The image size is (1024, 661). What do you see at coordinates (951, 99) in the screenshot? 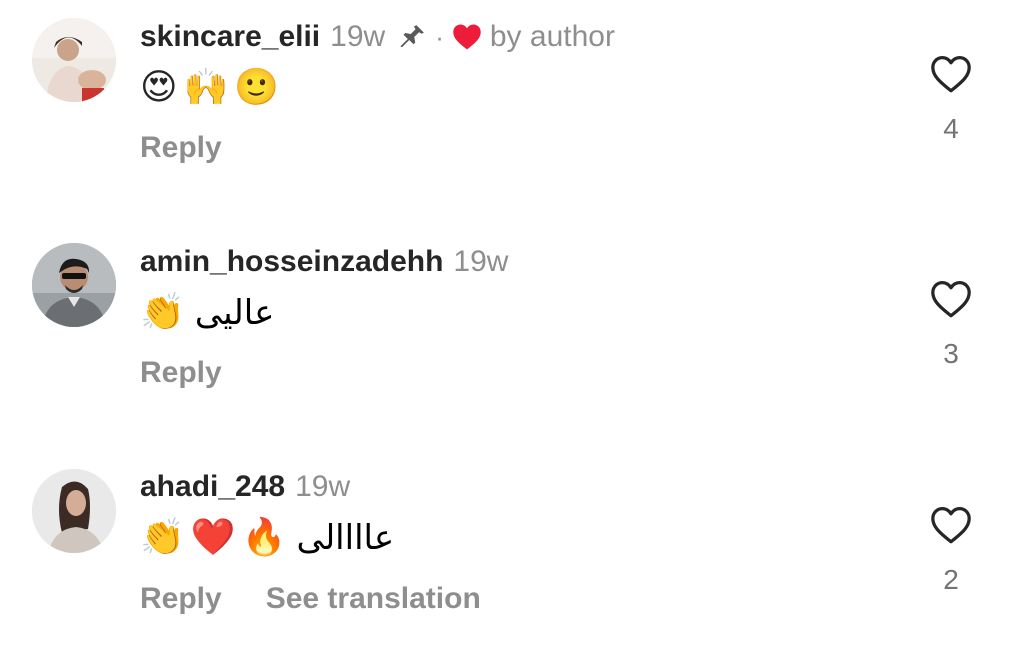
I see `like-column: 4` at bounding box center [951, 99].